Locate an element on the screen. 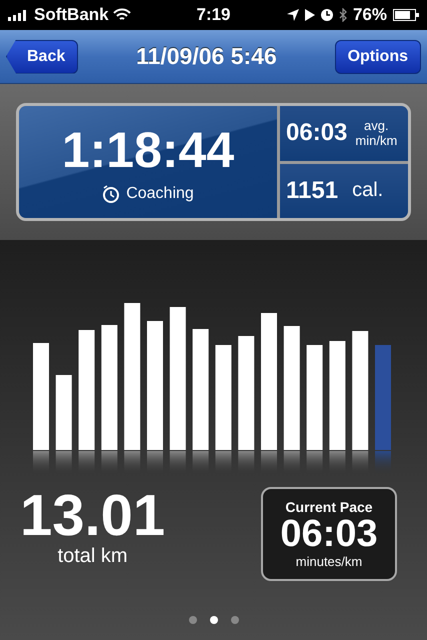 This screenshot has height=640, width=427. options-button: Options is located at coordinates (377, 57).